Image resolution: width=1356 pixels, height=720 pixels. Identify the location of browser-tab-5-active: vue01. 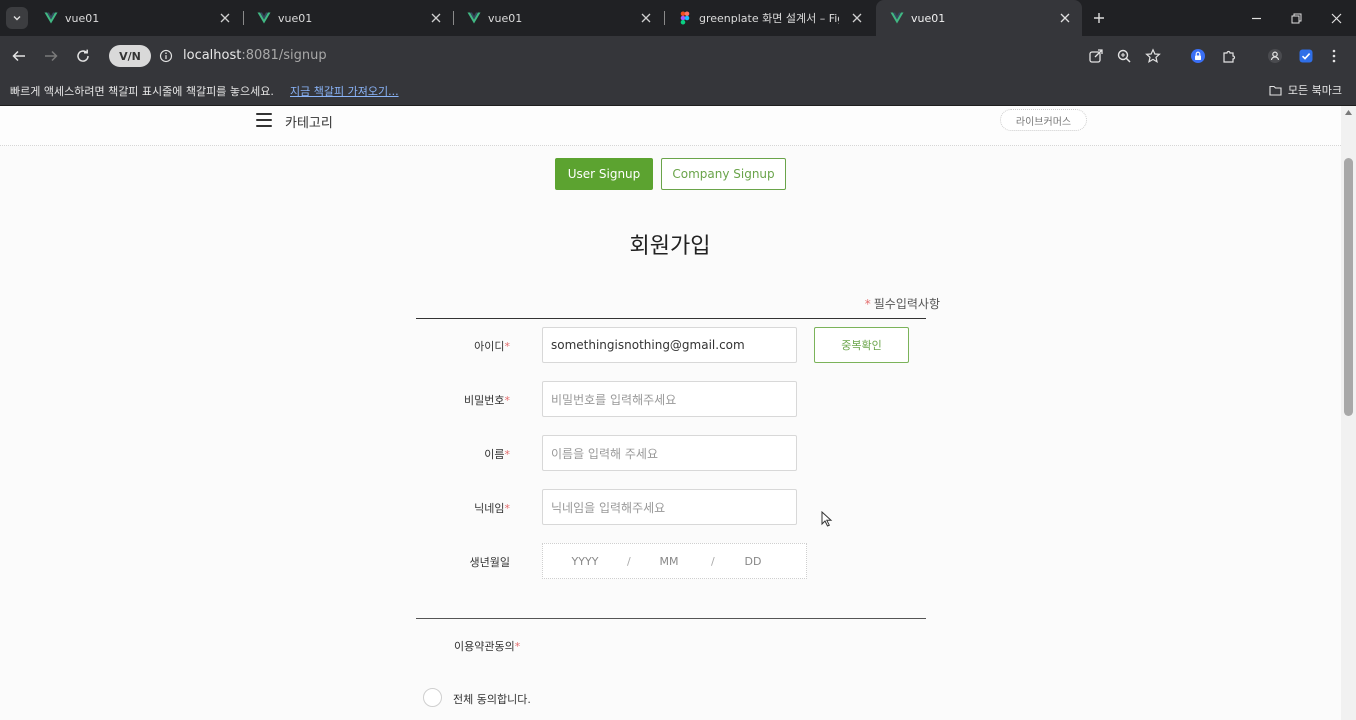
(979, 18).